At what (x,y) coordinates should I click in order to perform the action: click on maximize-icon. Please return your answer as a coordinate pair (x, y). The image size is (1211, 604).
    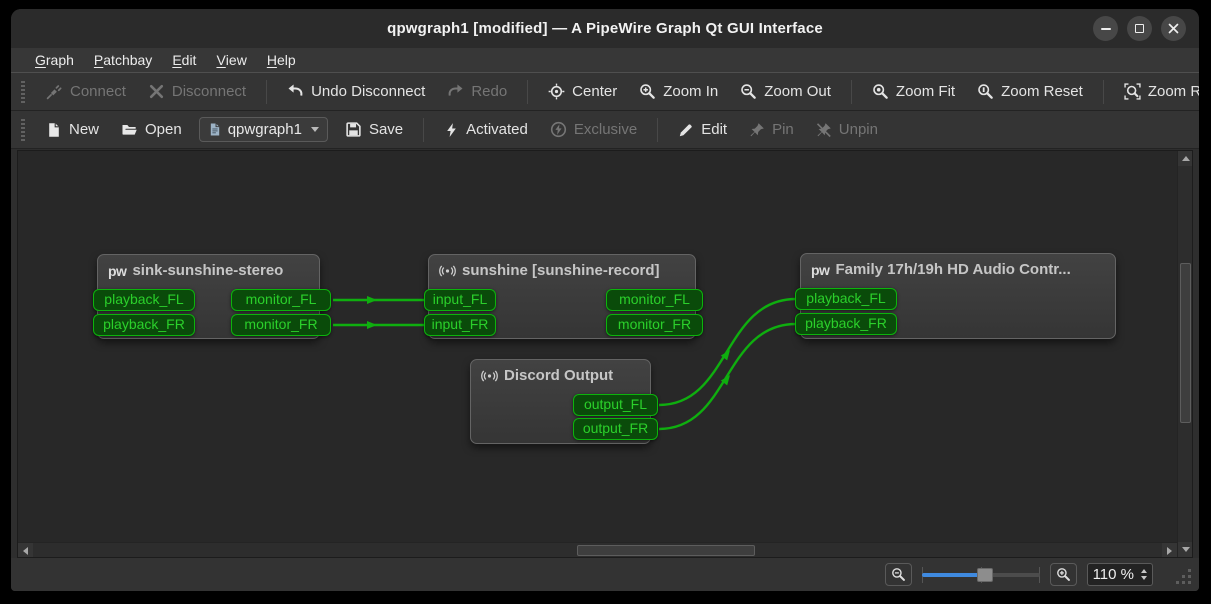
    Looking at the image, I should click on (1139, 28).